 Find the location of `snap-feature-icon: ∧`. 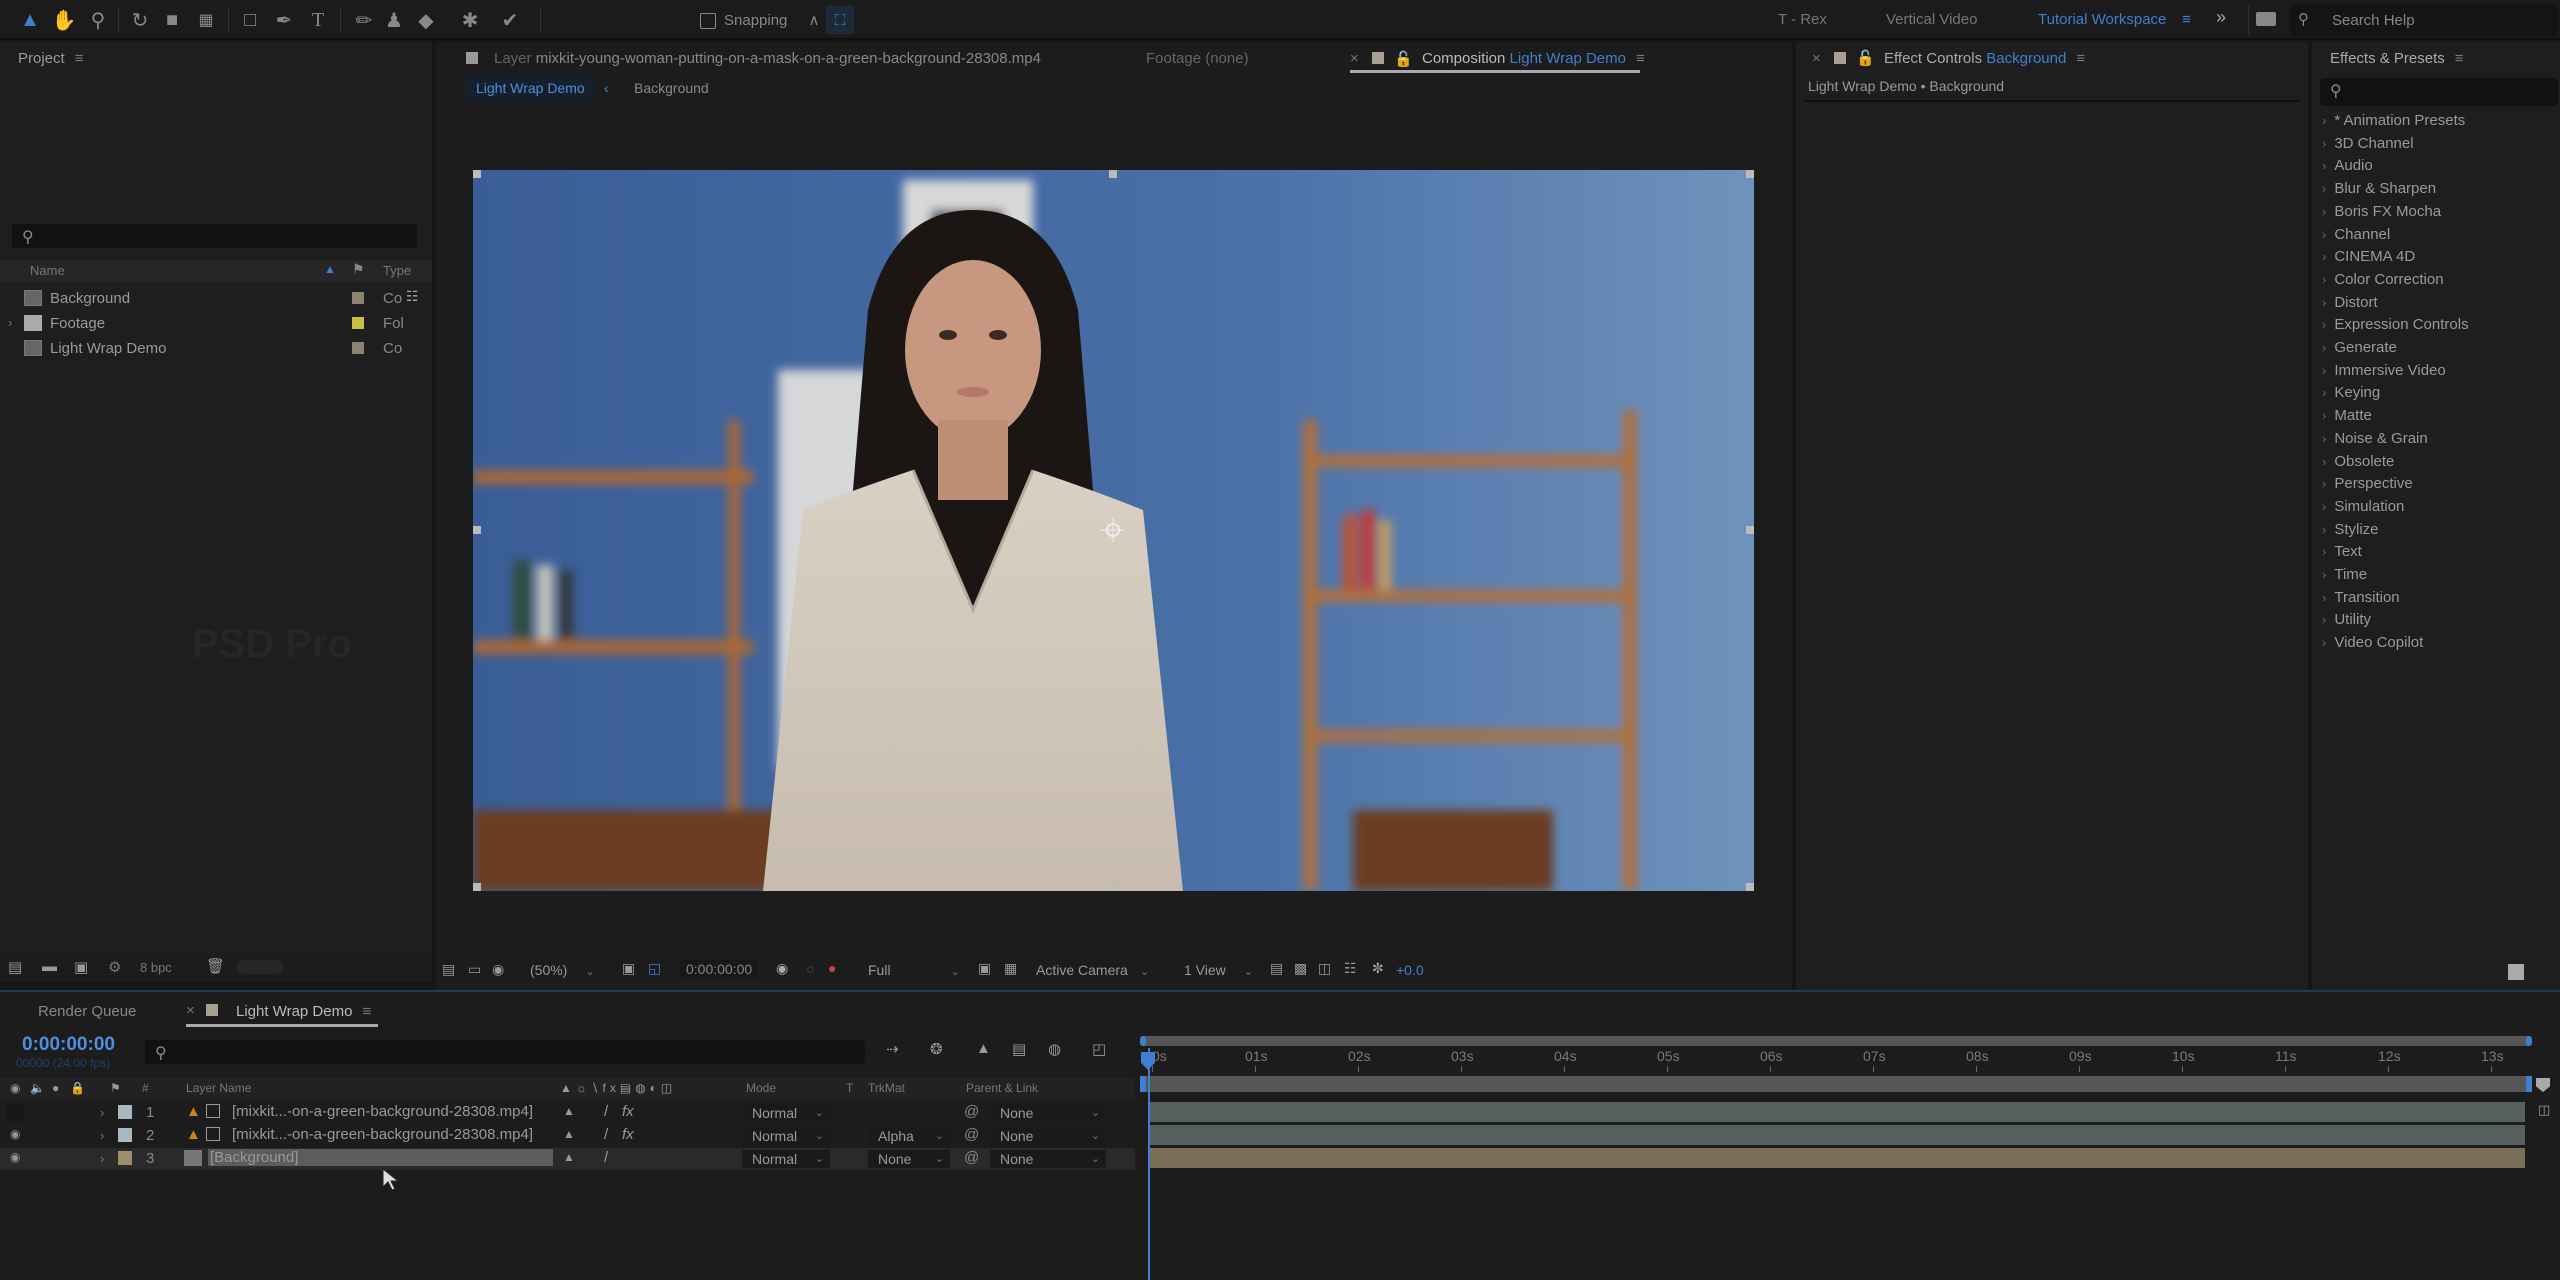

snap-feature-icon: ∧ is located at coordinates (814, 20).